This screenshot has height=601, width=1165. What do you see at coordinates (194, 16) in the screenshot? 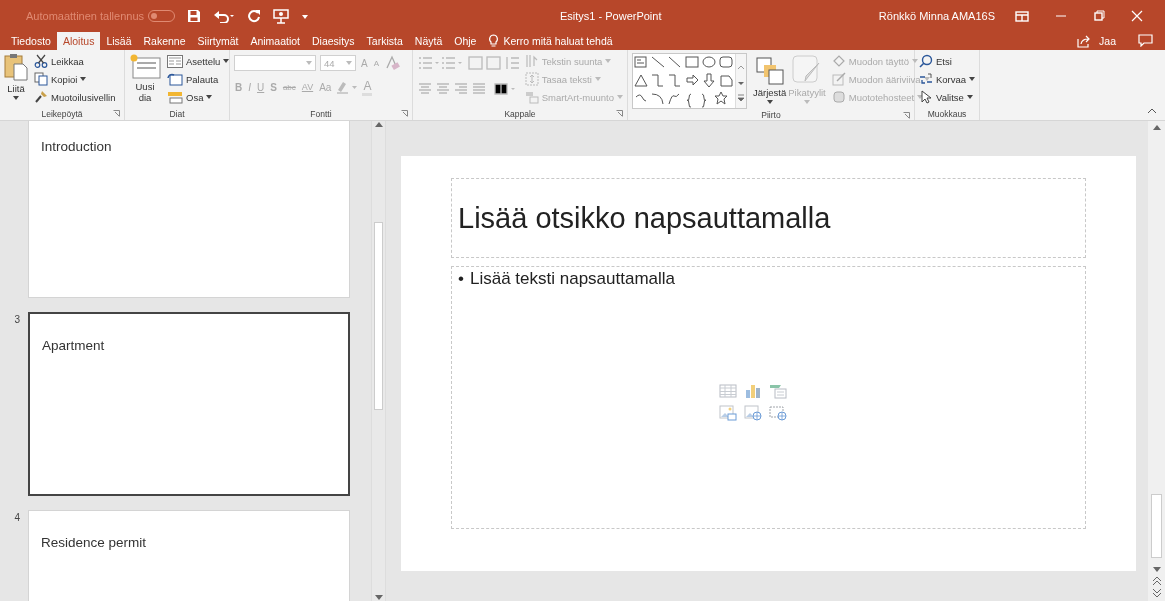
I see `save-icon` at bounding box center [194, 16].